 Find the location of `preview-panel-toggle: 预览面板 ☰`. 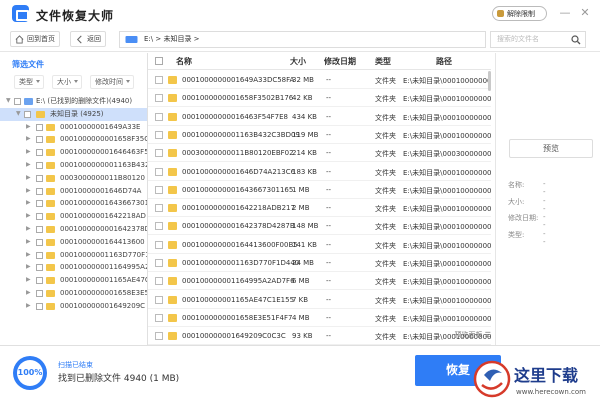

preview-panel-toggle: 预览面板 ☰ is located at coordinates (462, 335).